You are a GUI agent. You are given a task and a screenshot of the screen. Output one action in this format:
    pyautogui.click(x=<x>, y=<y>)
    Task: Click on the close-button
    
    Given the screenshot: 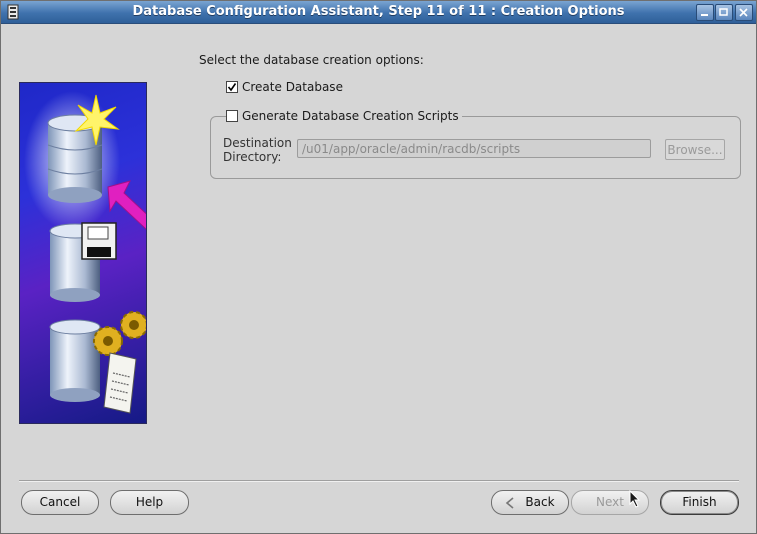 What is the action you would take?
    pyautogui.click(x=744, y=12)
    